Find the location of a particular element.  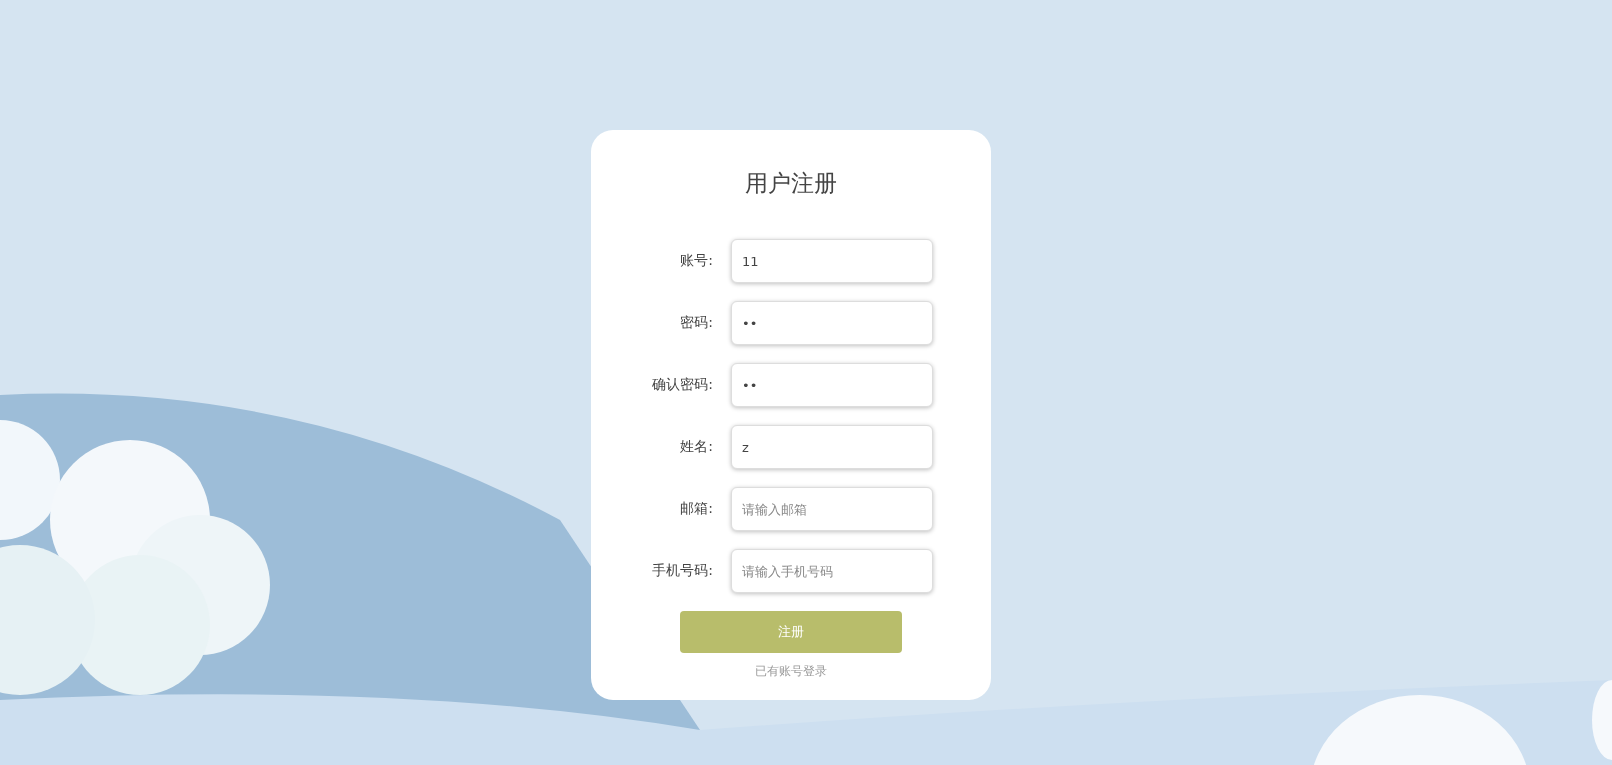

field-label: 密码: is located at coordinates (696, 323).